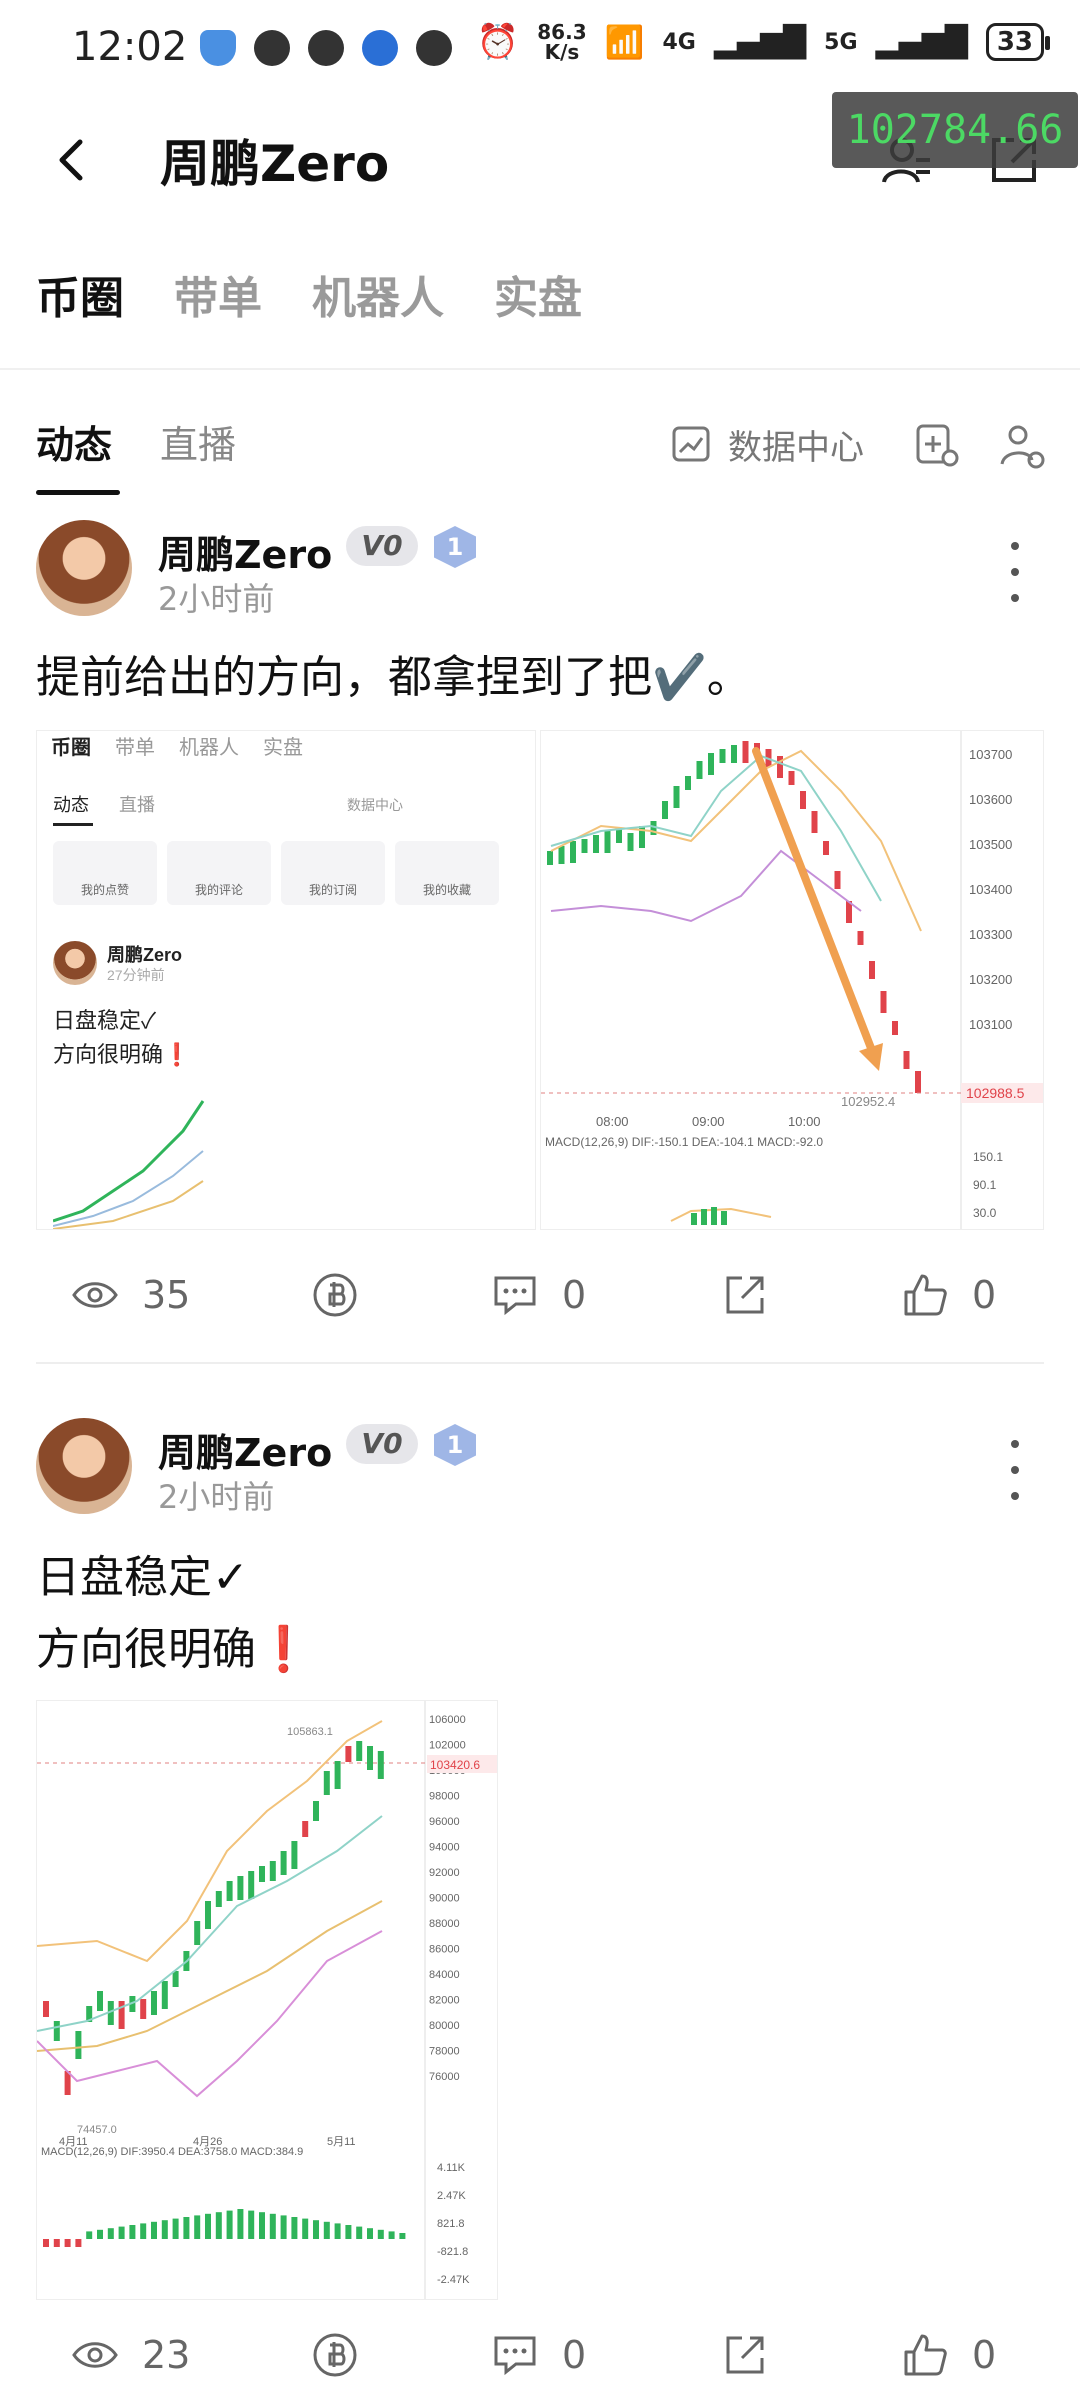 Image resolution: width=1080 pixels, height=2400 pixels. What do you see at coordinates (380, 48) in the screenshot?
I see `globe-icon` at bounding box center [380, 48].